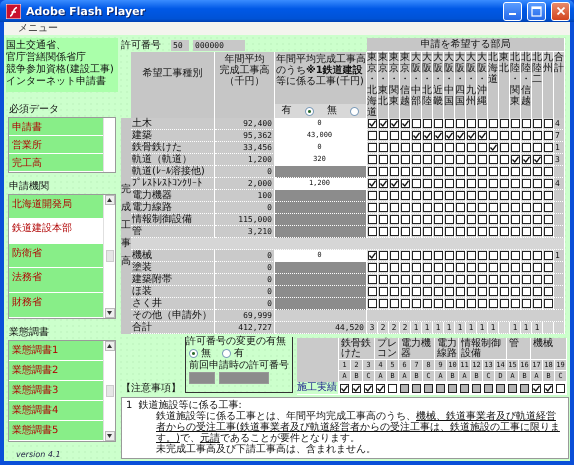  What do you see at coordinates (173, 328) in the screenshot?
I see `table-cell: 合計` at bounding box center [173, 328].